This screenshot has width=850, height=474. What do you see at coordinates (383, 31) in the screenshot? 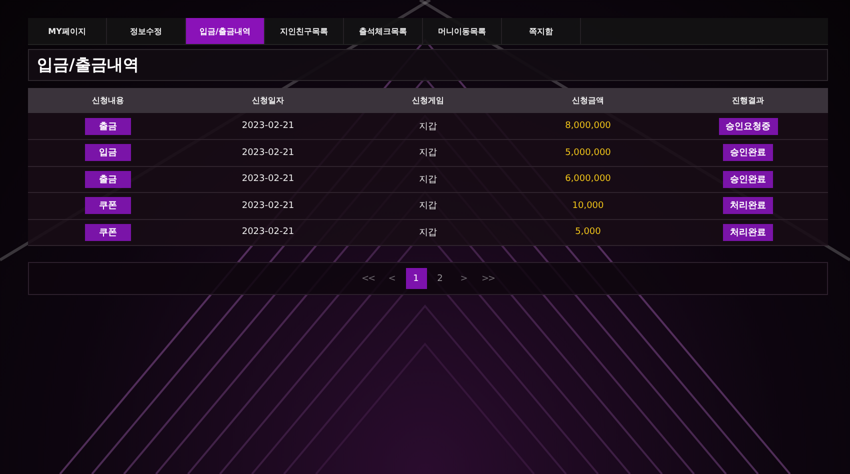
I see `nav-tab: 출석체크목록` at bounding box center [383, 31].